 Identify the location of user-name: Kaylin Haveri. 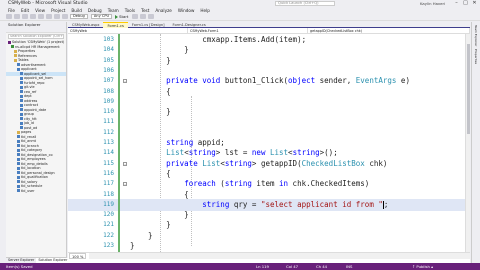
(432, 3).